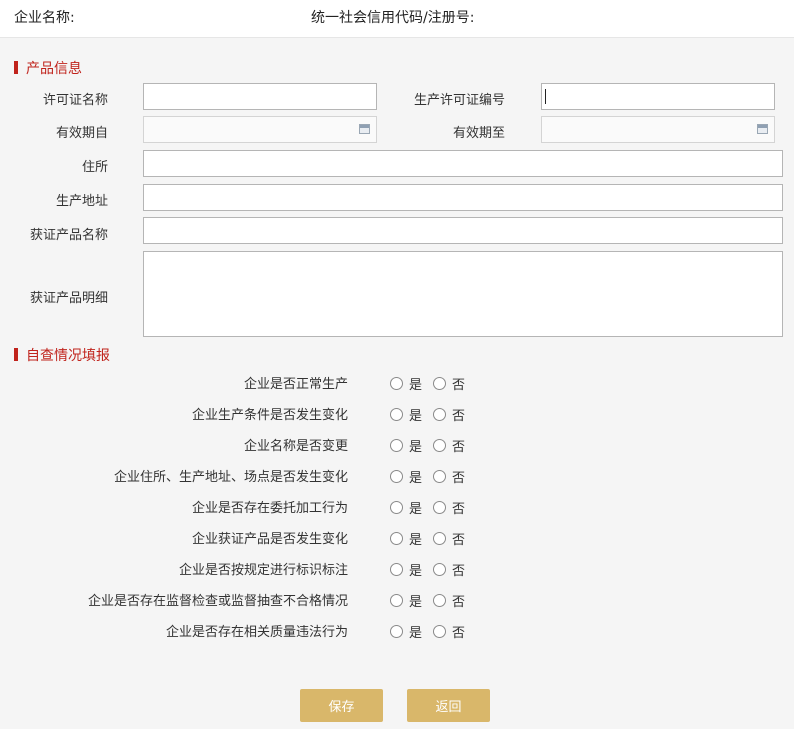 The width and height of the screenshot is (794, 729). I want to click on product-detail-textarea, so click(463, 294).